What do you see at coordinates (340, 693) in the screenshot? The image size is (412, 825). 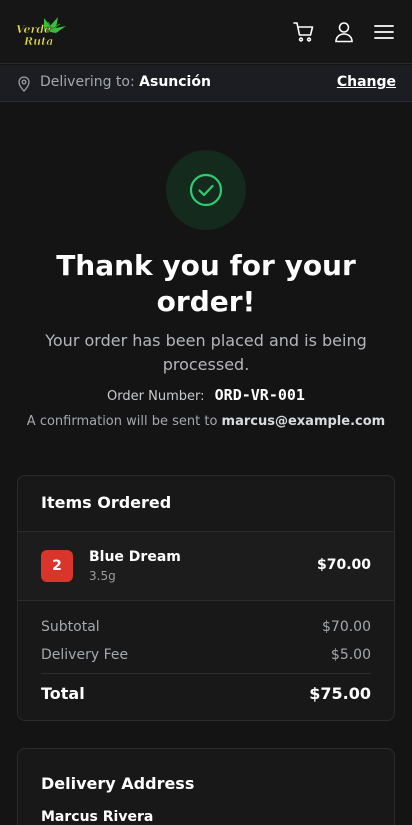 I see `total-value: $75.00` at bounding box center [340, 693].